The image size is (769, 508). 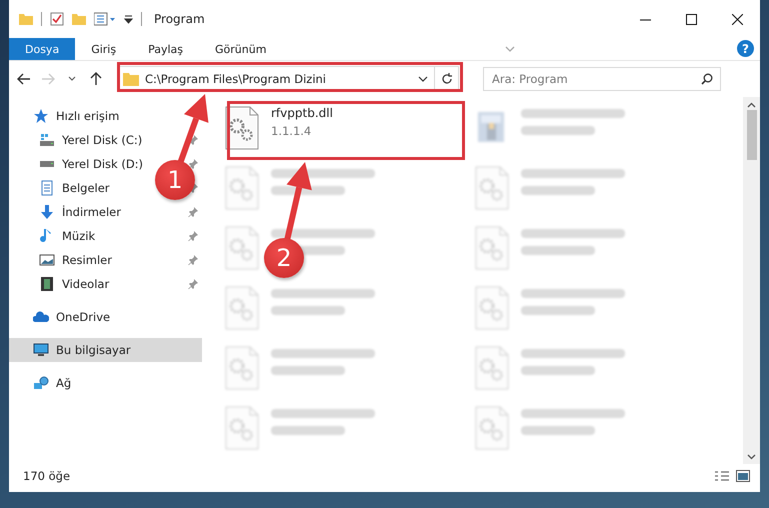 I want to click on picture-icon, so click(x=47, y=260).